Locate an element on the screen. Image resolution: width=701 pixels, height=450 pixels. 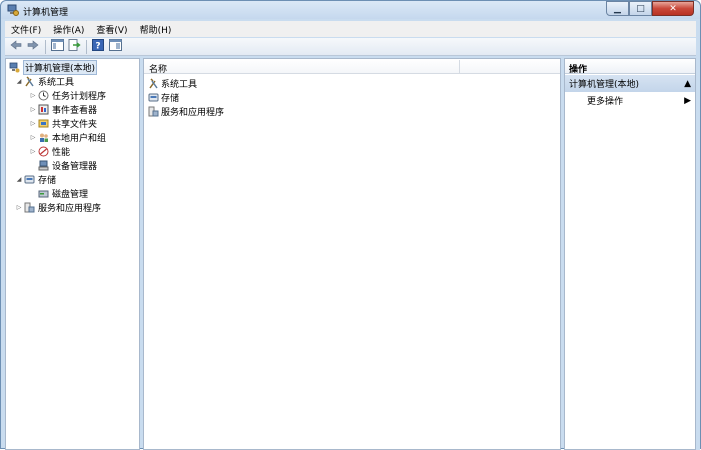
forward-button is located at coordinates (33, 47).